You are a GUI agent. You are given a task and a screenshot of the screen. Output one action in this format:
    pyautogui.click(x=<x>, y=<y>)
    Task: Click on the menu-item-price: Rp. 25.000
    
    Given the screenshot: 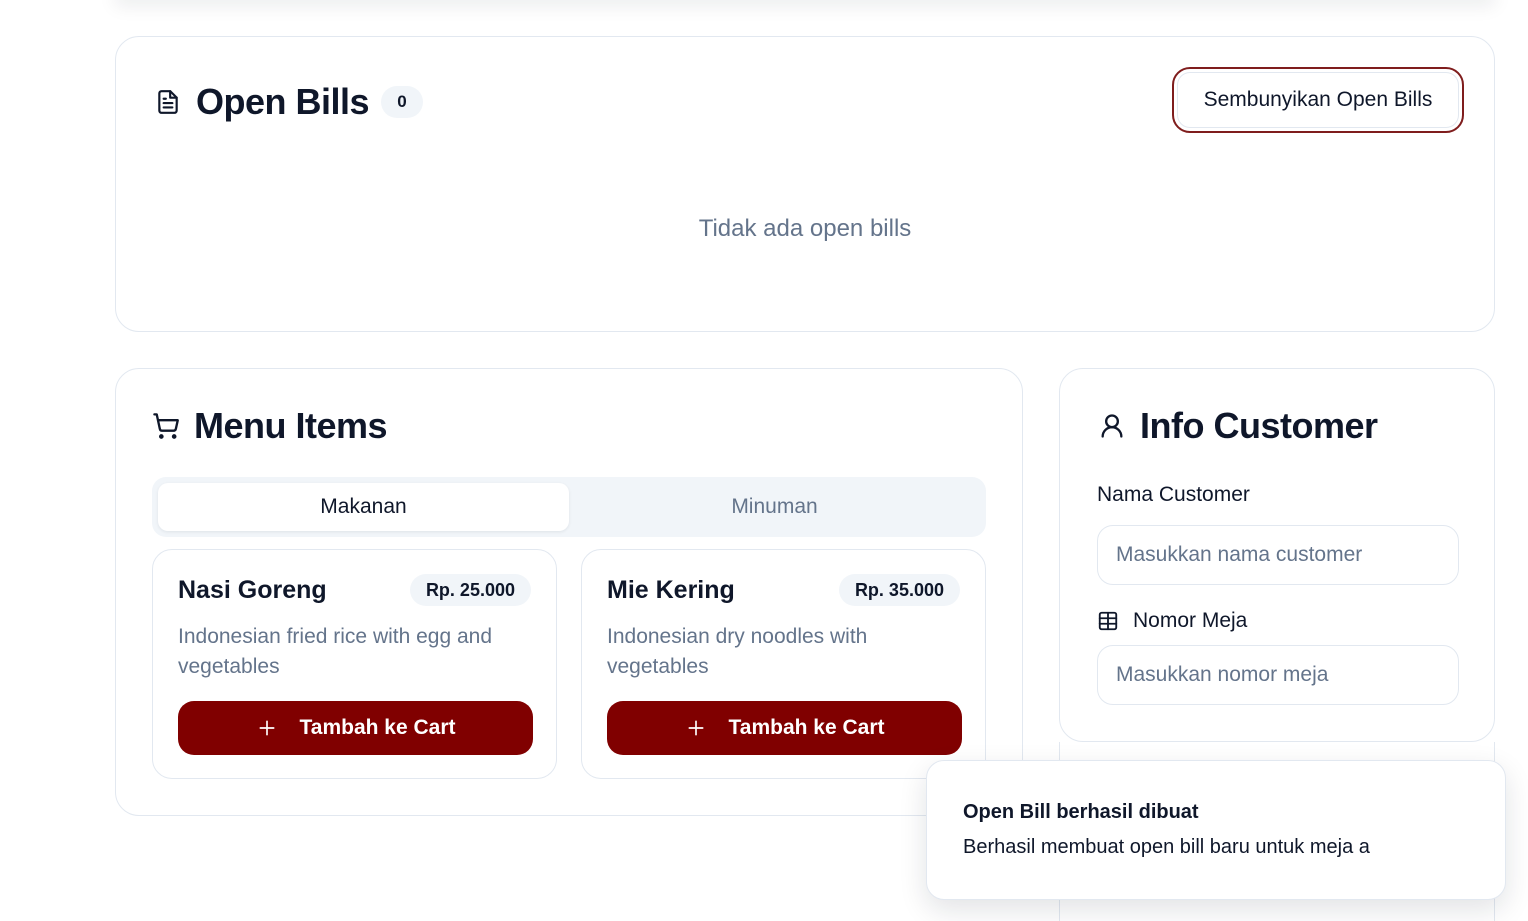 What is the action you would take?
    pyautogui.click(x=470, y=590)
    